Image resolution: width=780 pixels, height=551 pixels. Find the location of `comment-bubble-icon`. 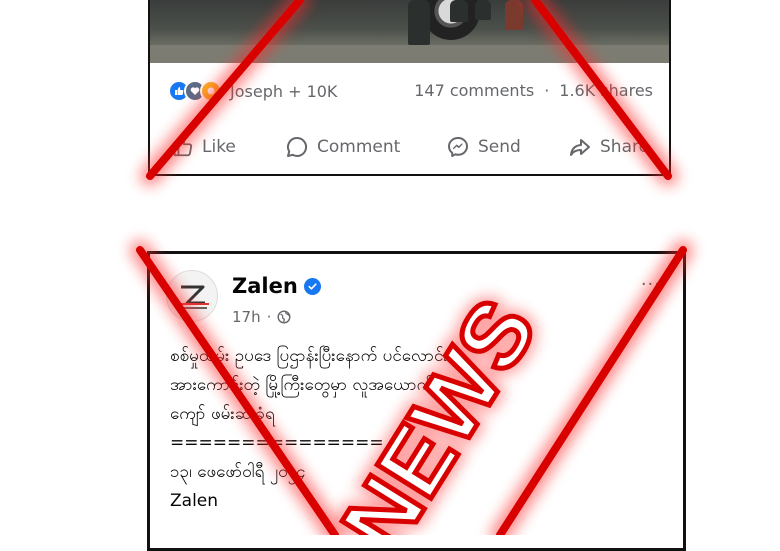

comment-bubble-icon is located at coordinates (297, 146).